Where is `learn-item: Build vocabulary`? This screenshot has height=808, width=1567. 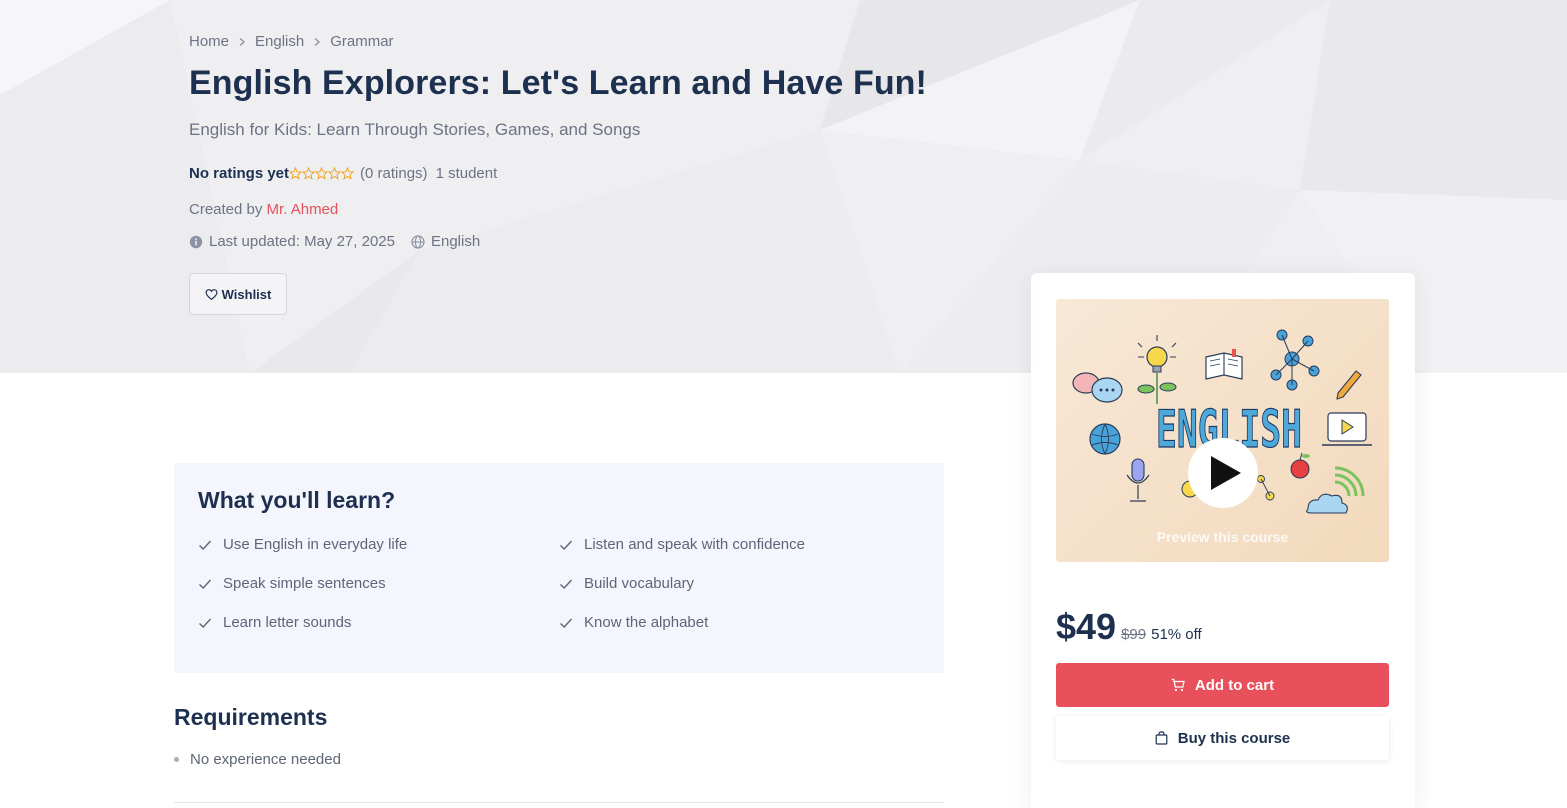 learn-item: Build vocabulary is located at coordinates (626, 583).